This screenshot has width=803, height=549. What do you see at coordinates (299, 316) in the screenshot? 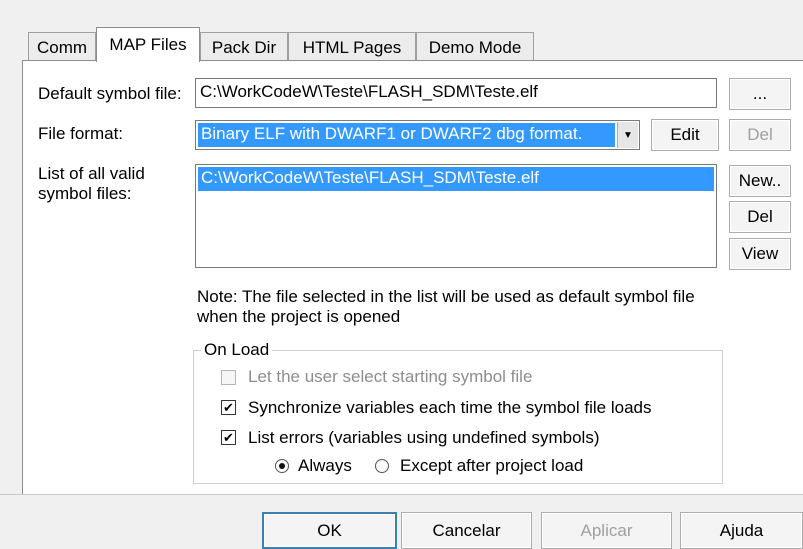
I see `note-line2: when the project is opened` at bounding box center [299, 316].